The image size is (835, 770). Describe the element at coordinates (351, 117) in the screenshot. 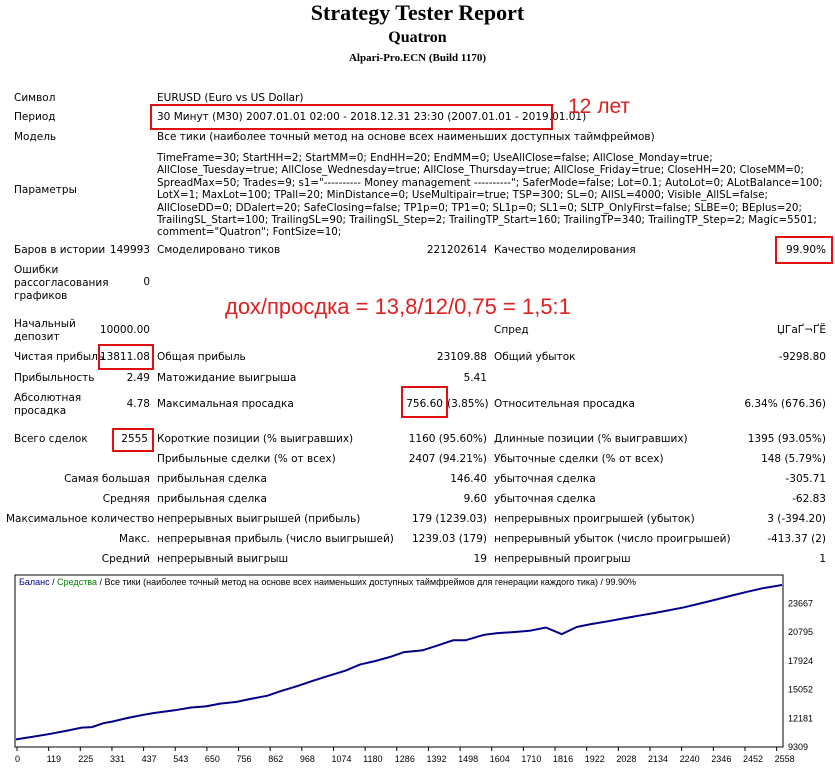

I see `period-highlight-box` at that location.